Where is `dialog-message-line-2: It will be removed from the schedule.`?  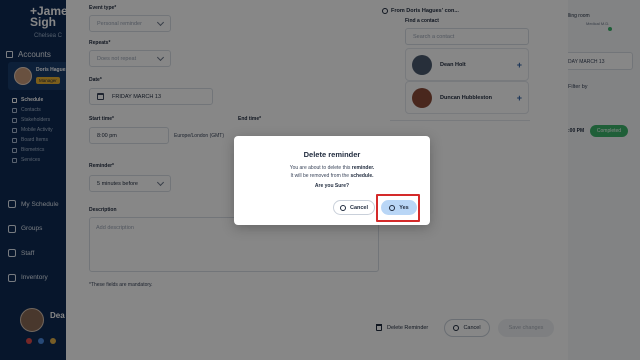
dialog-message-line-2: It will be removed from the schedule. is located at coordinates (332, 176).